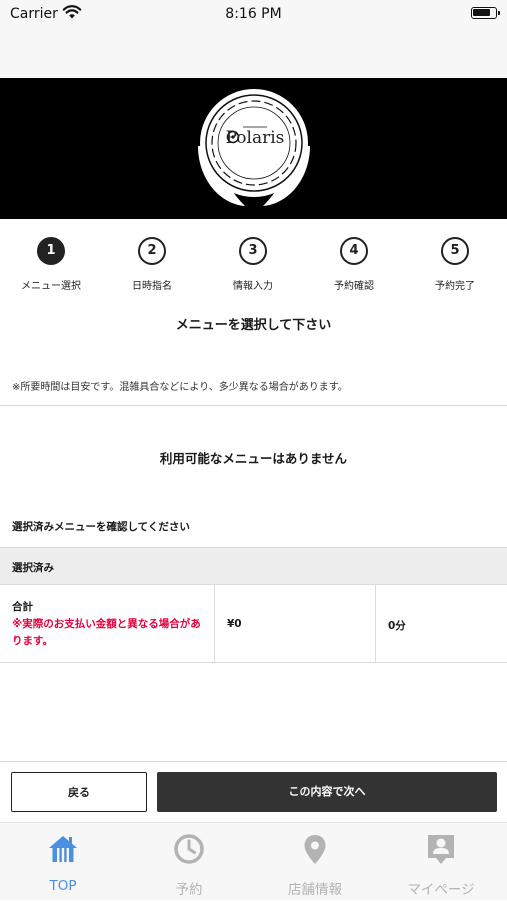 The image size is (507, 901). Describe the element at coordinates (254, 149) in the screenshot. I see `salon-logo` at that location.